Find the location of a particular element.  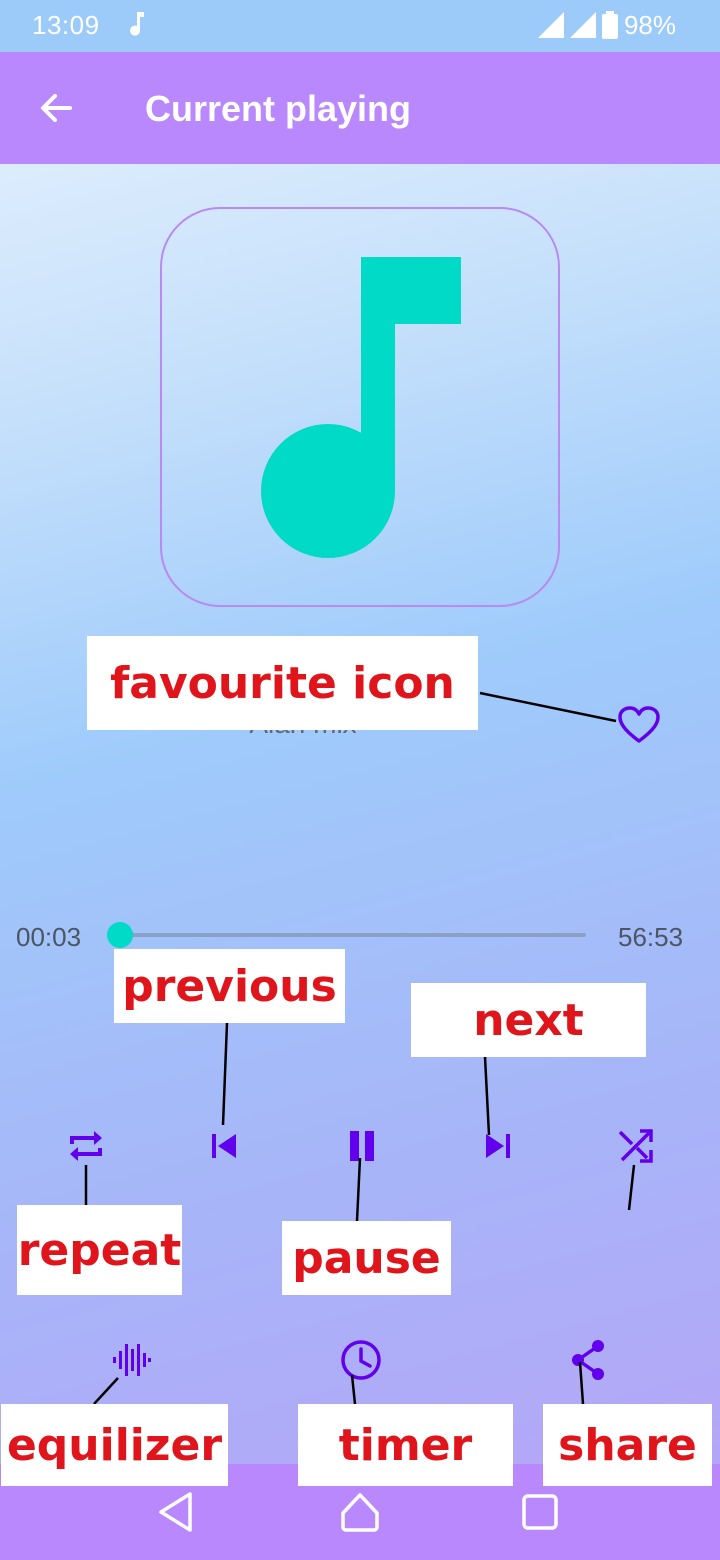

nav-back-button is located at coordinates (176, 1512).